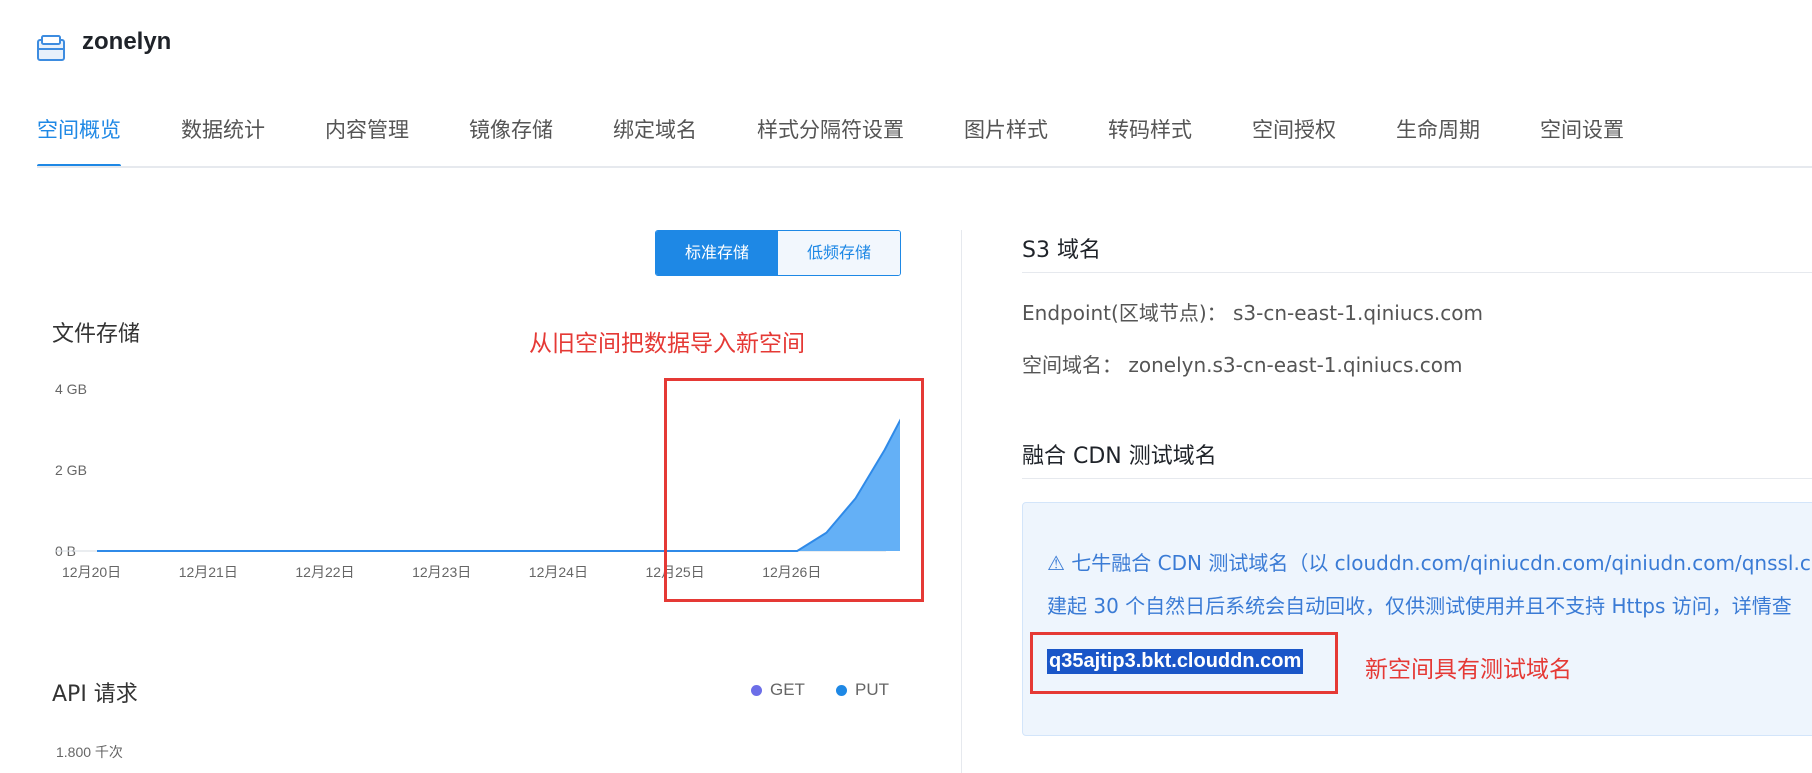 The height and width of the screenshot is (773, 1812). I want to click on legend-get-label: GET, so click(787, 689).